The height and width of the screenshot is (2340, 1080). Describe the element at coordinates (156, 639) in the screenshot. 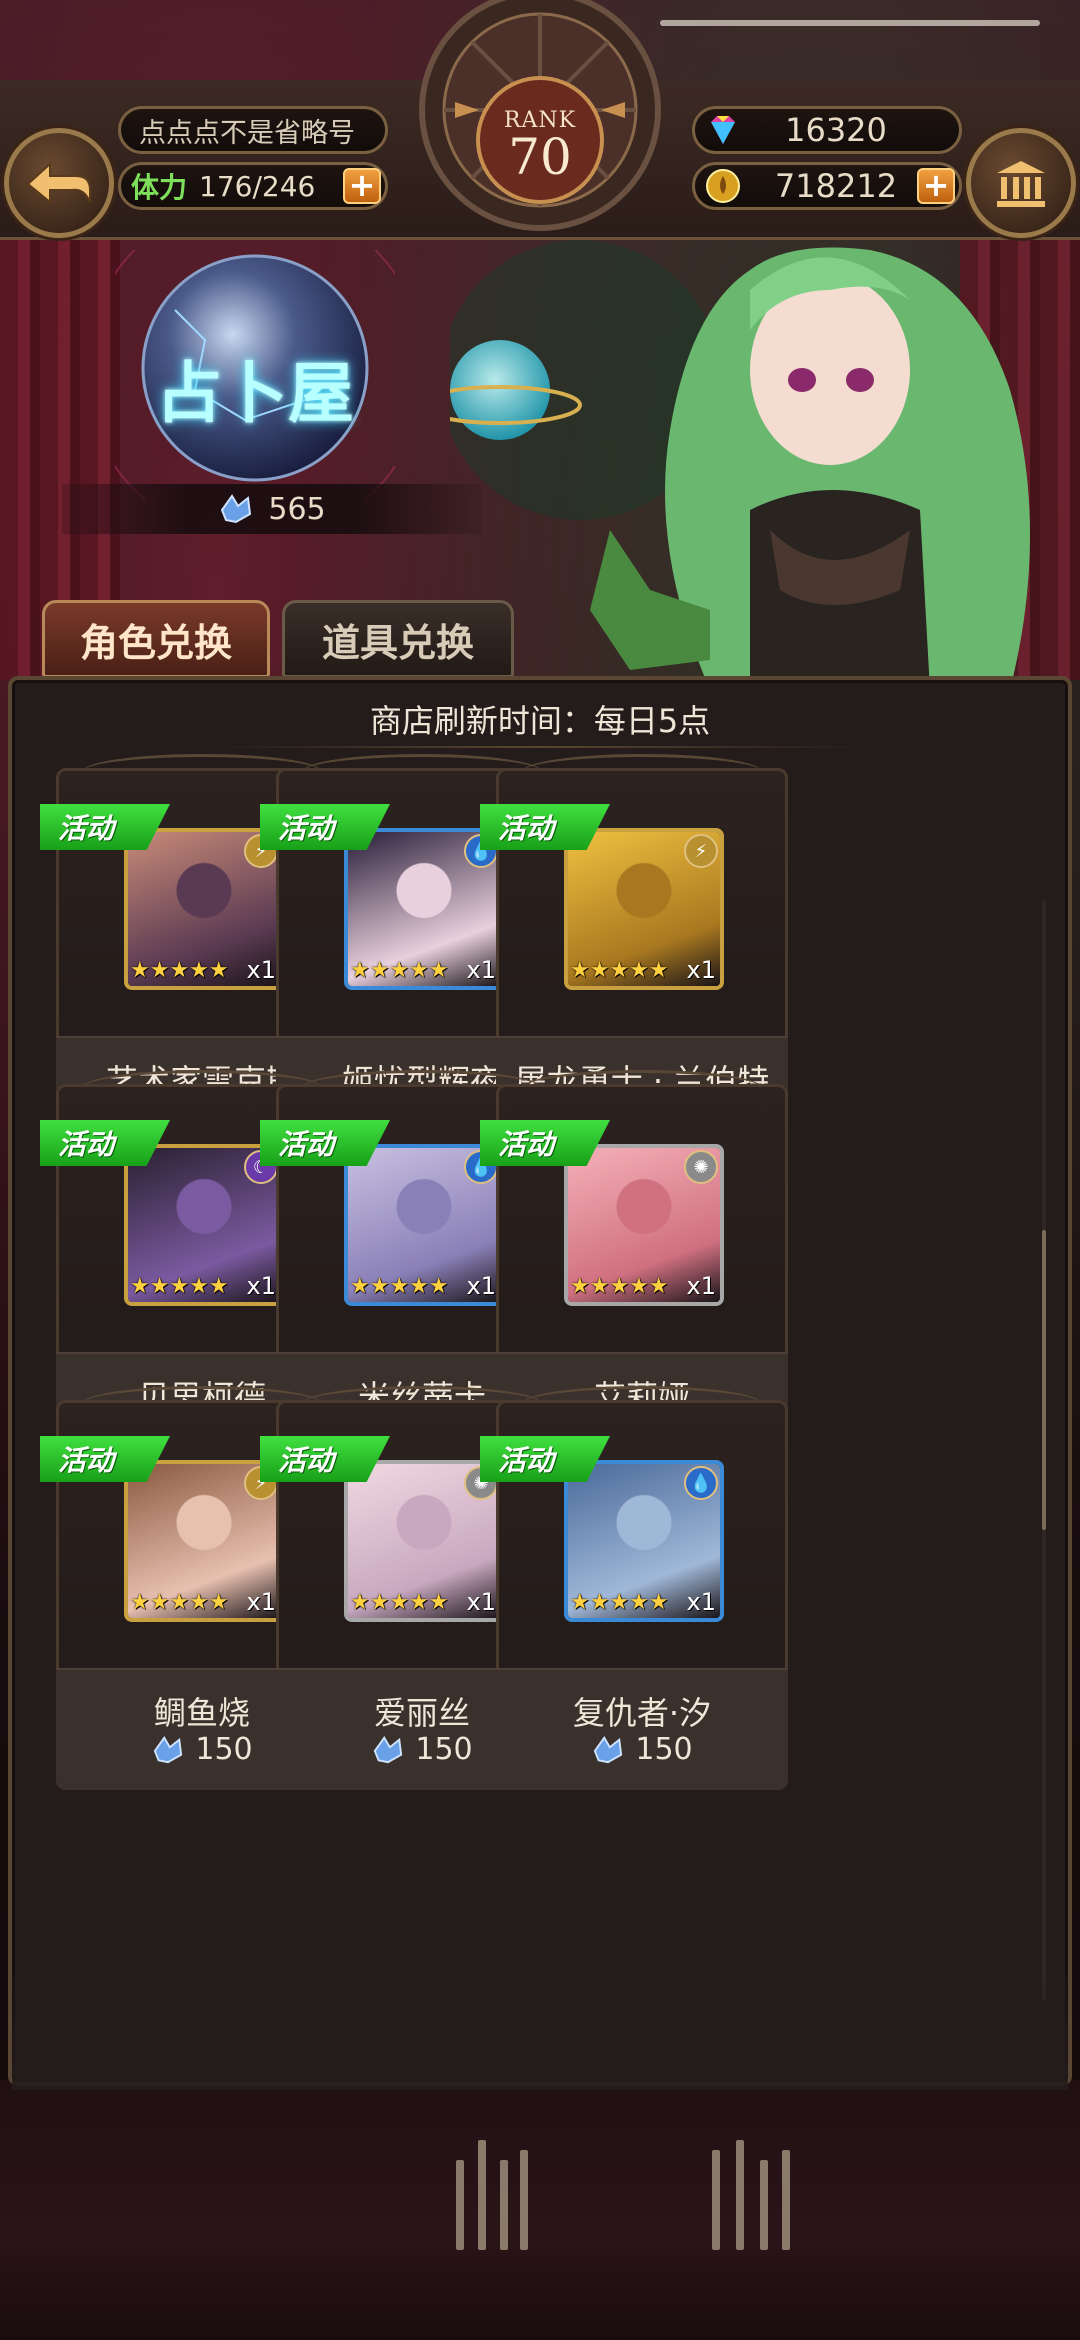

I see `tab-character-exchange: 角色兑换` at that location.